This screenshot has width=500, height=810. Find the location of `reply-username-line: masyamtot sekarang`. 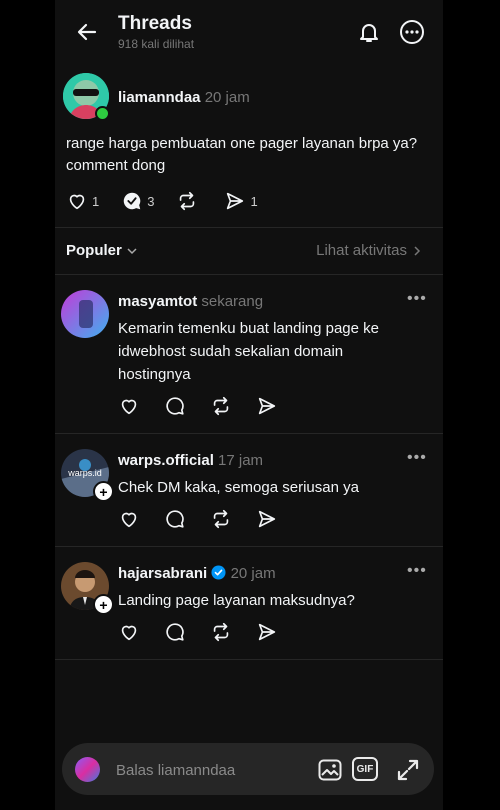

reply-username-line: masyamtot sekarang is located at coordinates (190, 301).